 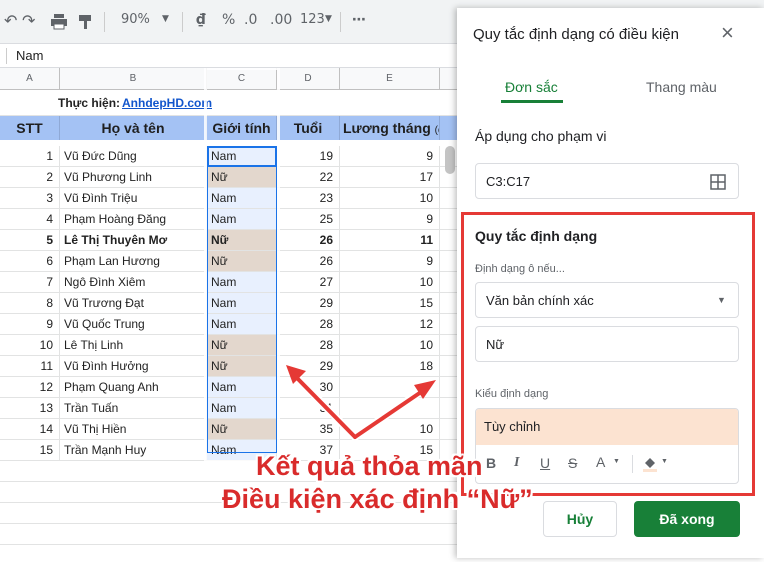 I want to click on annotation-line-2: Điều kiện xác định “Nữ”, so click(x=377, y=499).